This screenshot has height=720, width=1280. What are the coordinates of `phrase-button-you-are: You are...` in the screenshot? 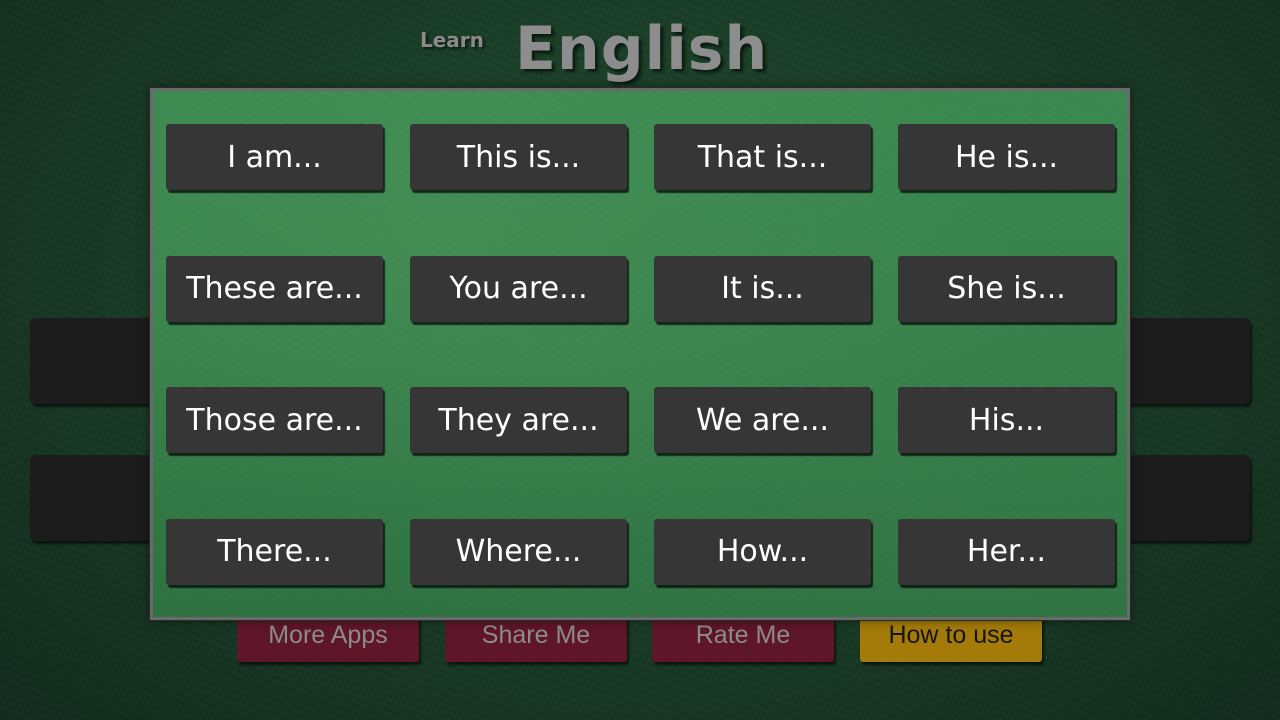 It's located at (518, 288).